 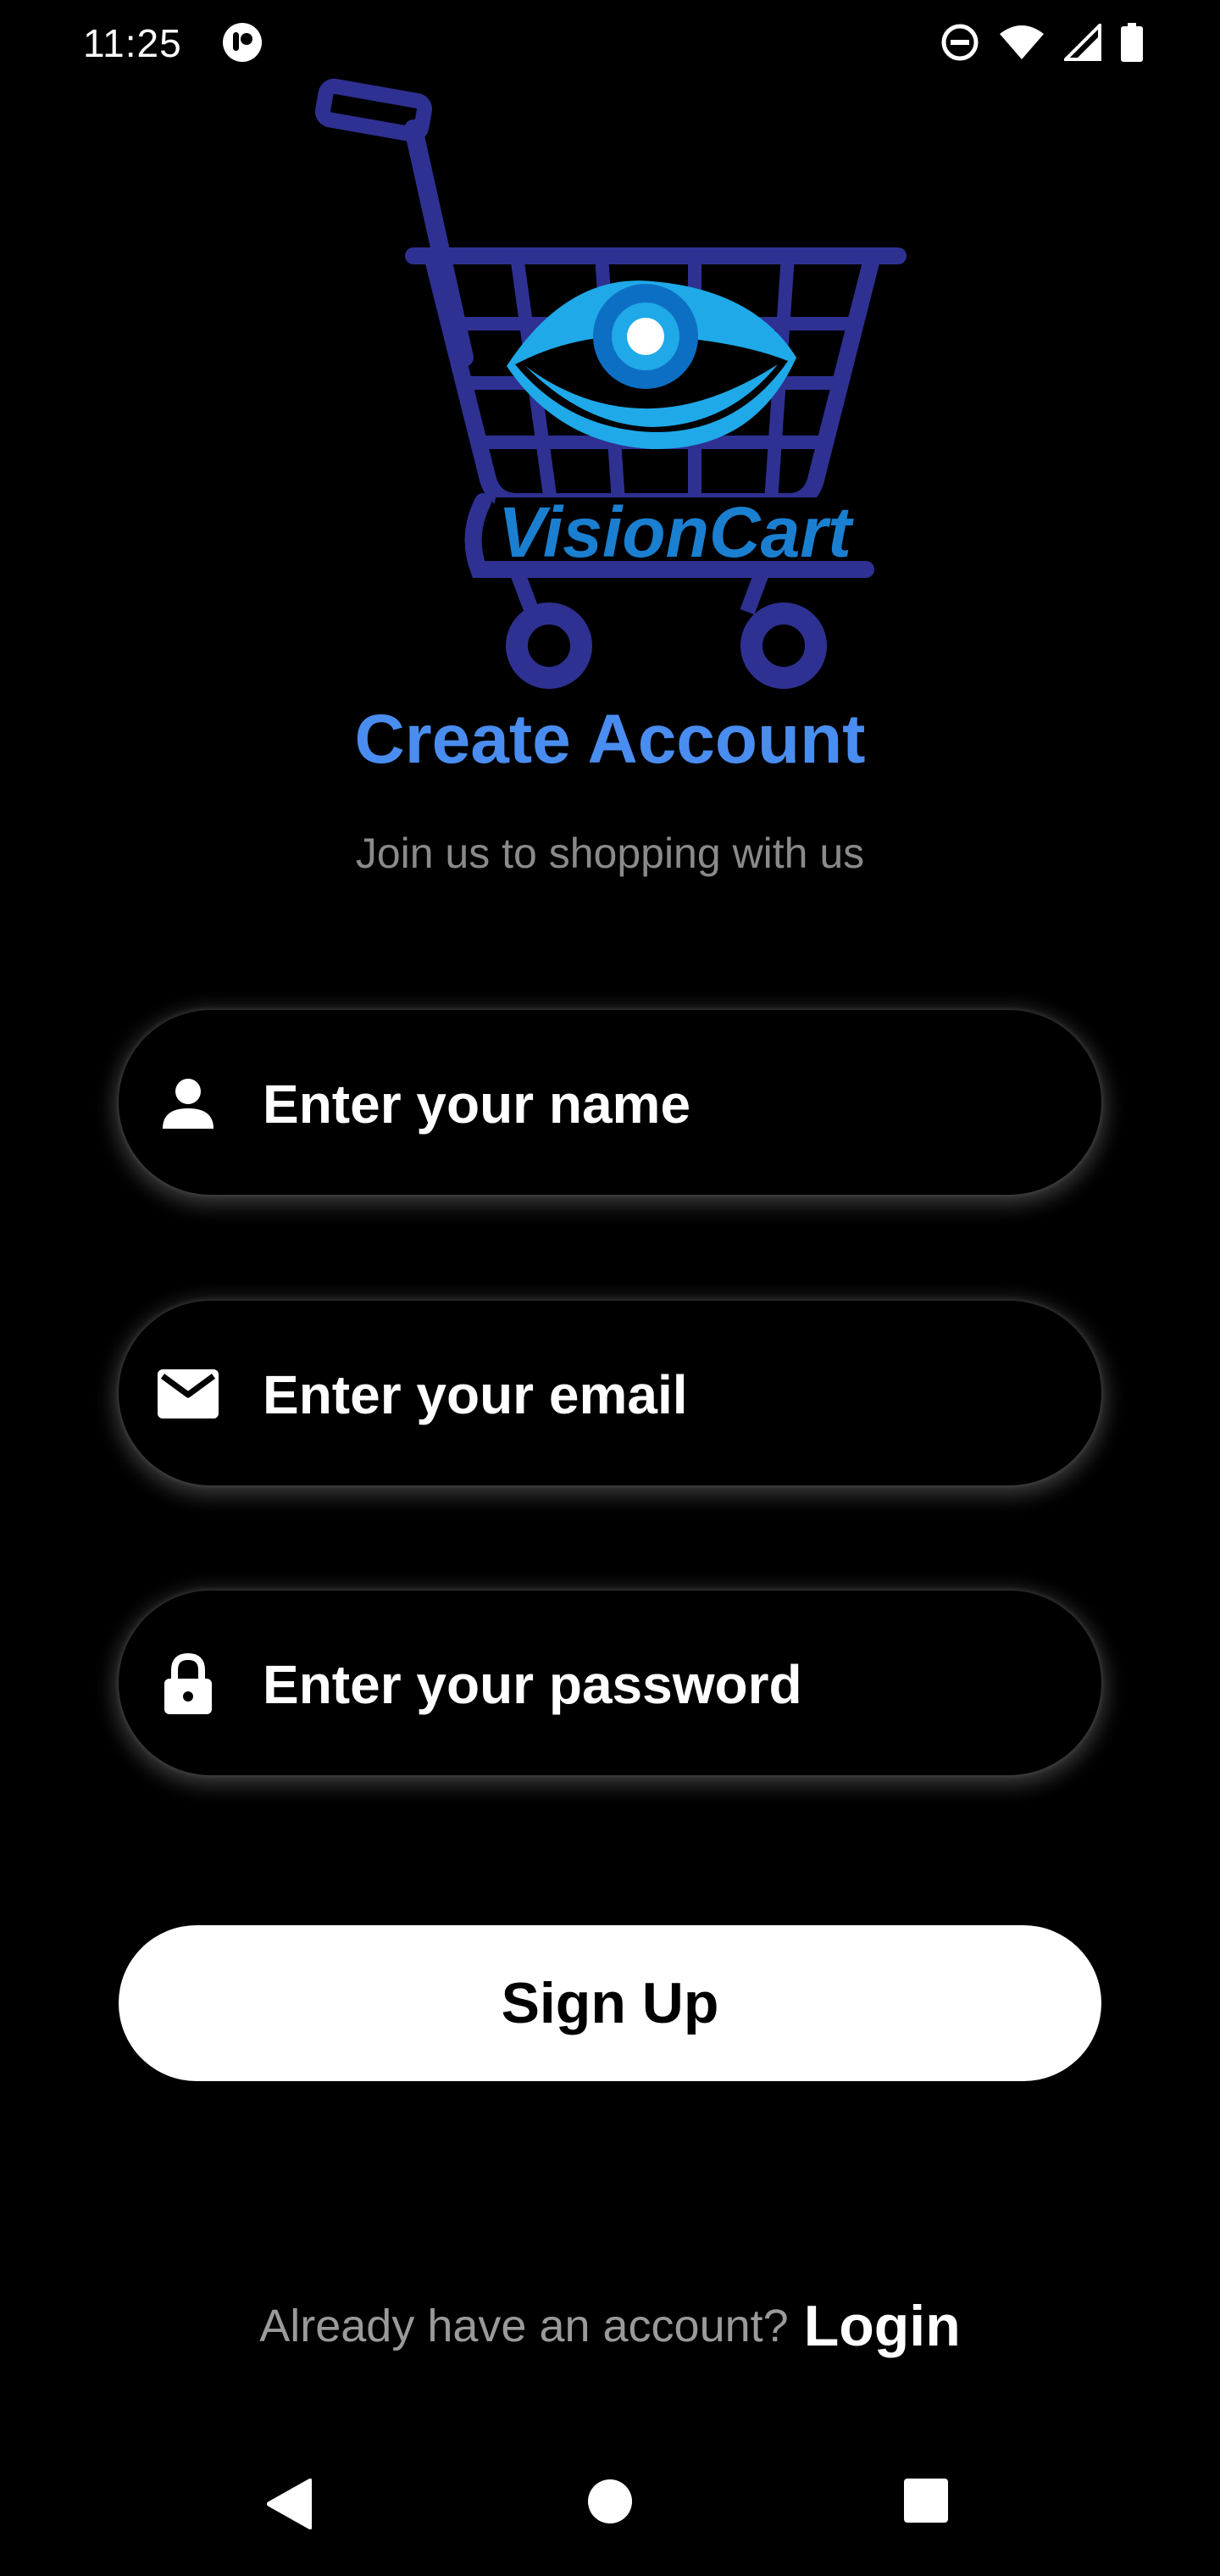 What do you see at coordinates (475, 1394) in the screenshot?
I see `email-placeholder: Enter your email` at bounding box center [475, 1394].